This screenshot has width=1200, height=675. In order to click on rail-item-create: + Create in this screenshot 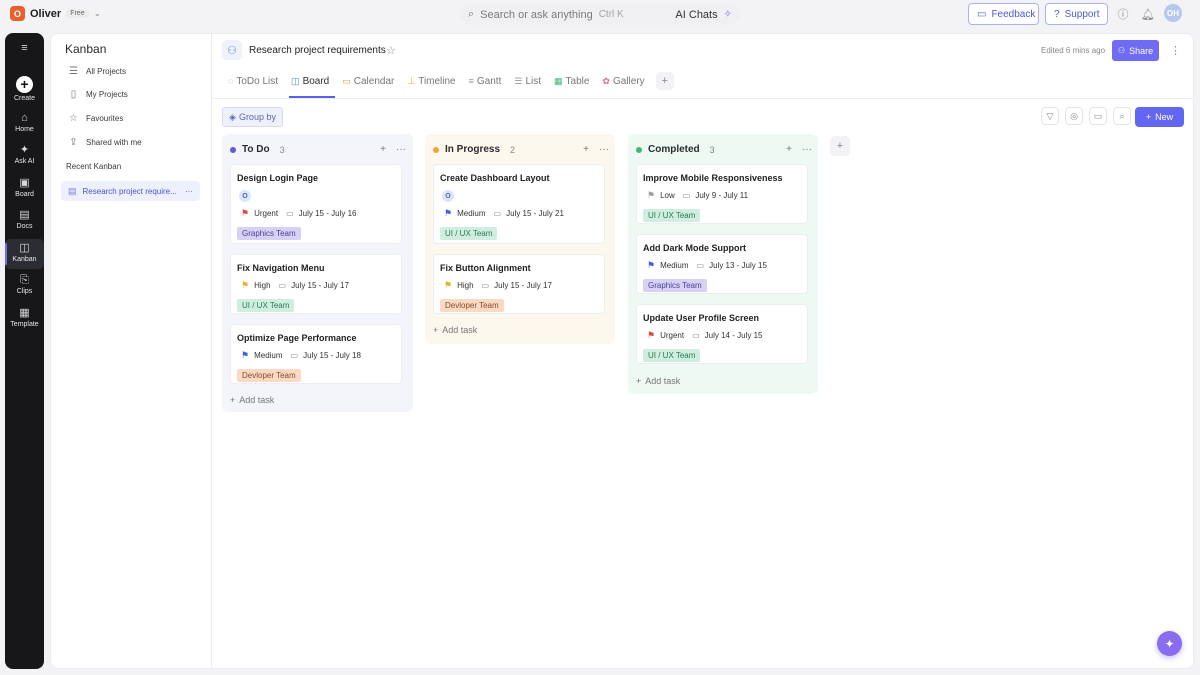, I will do `click(24, 89)`.